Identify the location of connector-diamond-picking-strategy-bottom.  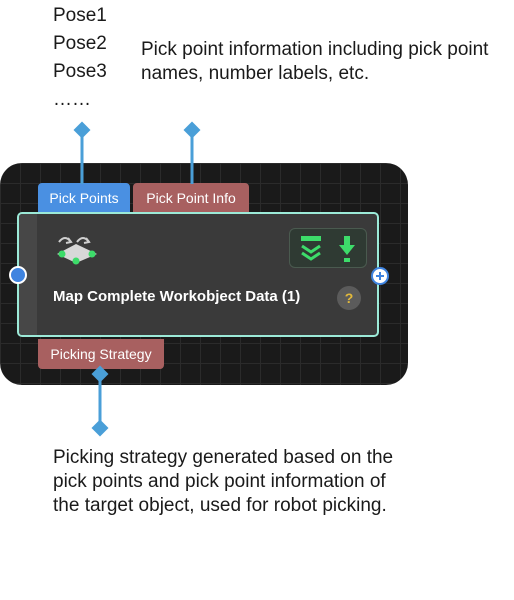
(100, 428).